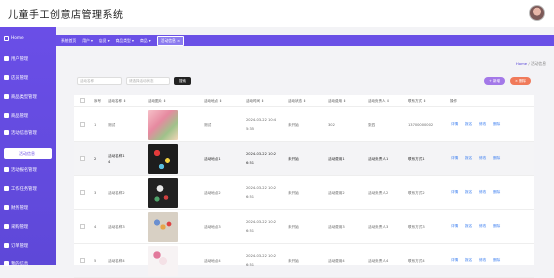 Image resolution: width=554 pixels, height=278 pixels. I want to click on sidebar-item-finance: 财务管理, so click(16, 207).